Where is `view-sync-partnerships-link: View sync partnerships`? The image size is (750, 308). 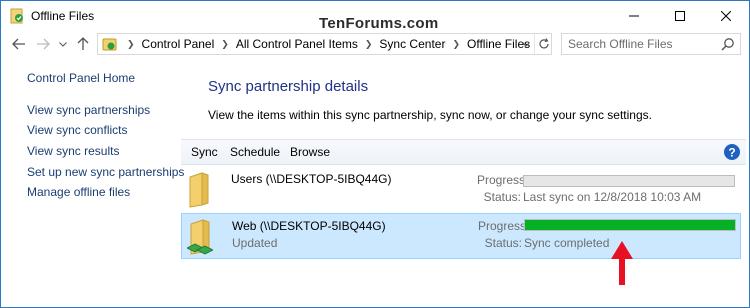 view-sync-partnerships-link: View sync partnerships is located at coordinates (88, 110).